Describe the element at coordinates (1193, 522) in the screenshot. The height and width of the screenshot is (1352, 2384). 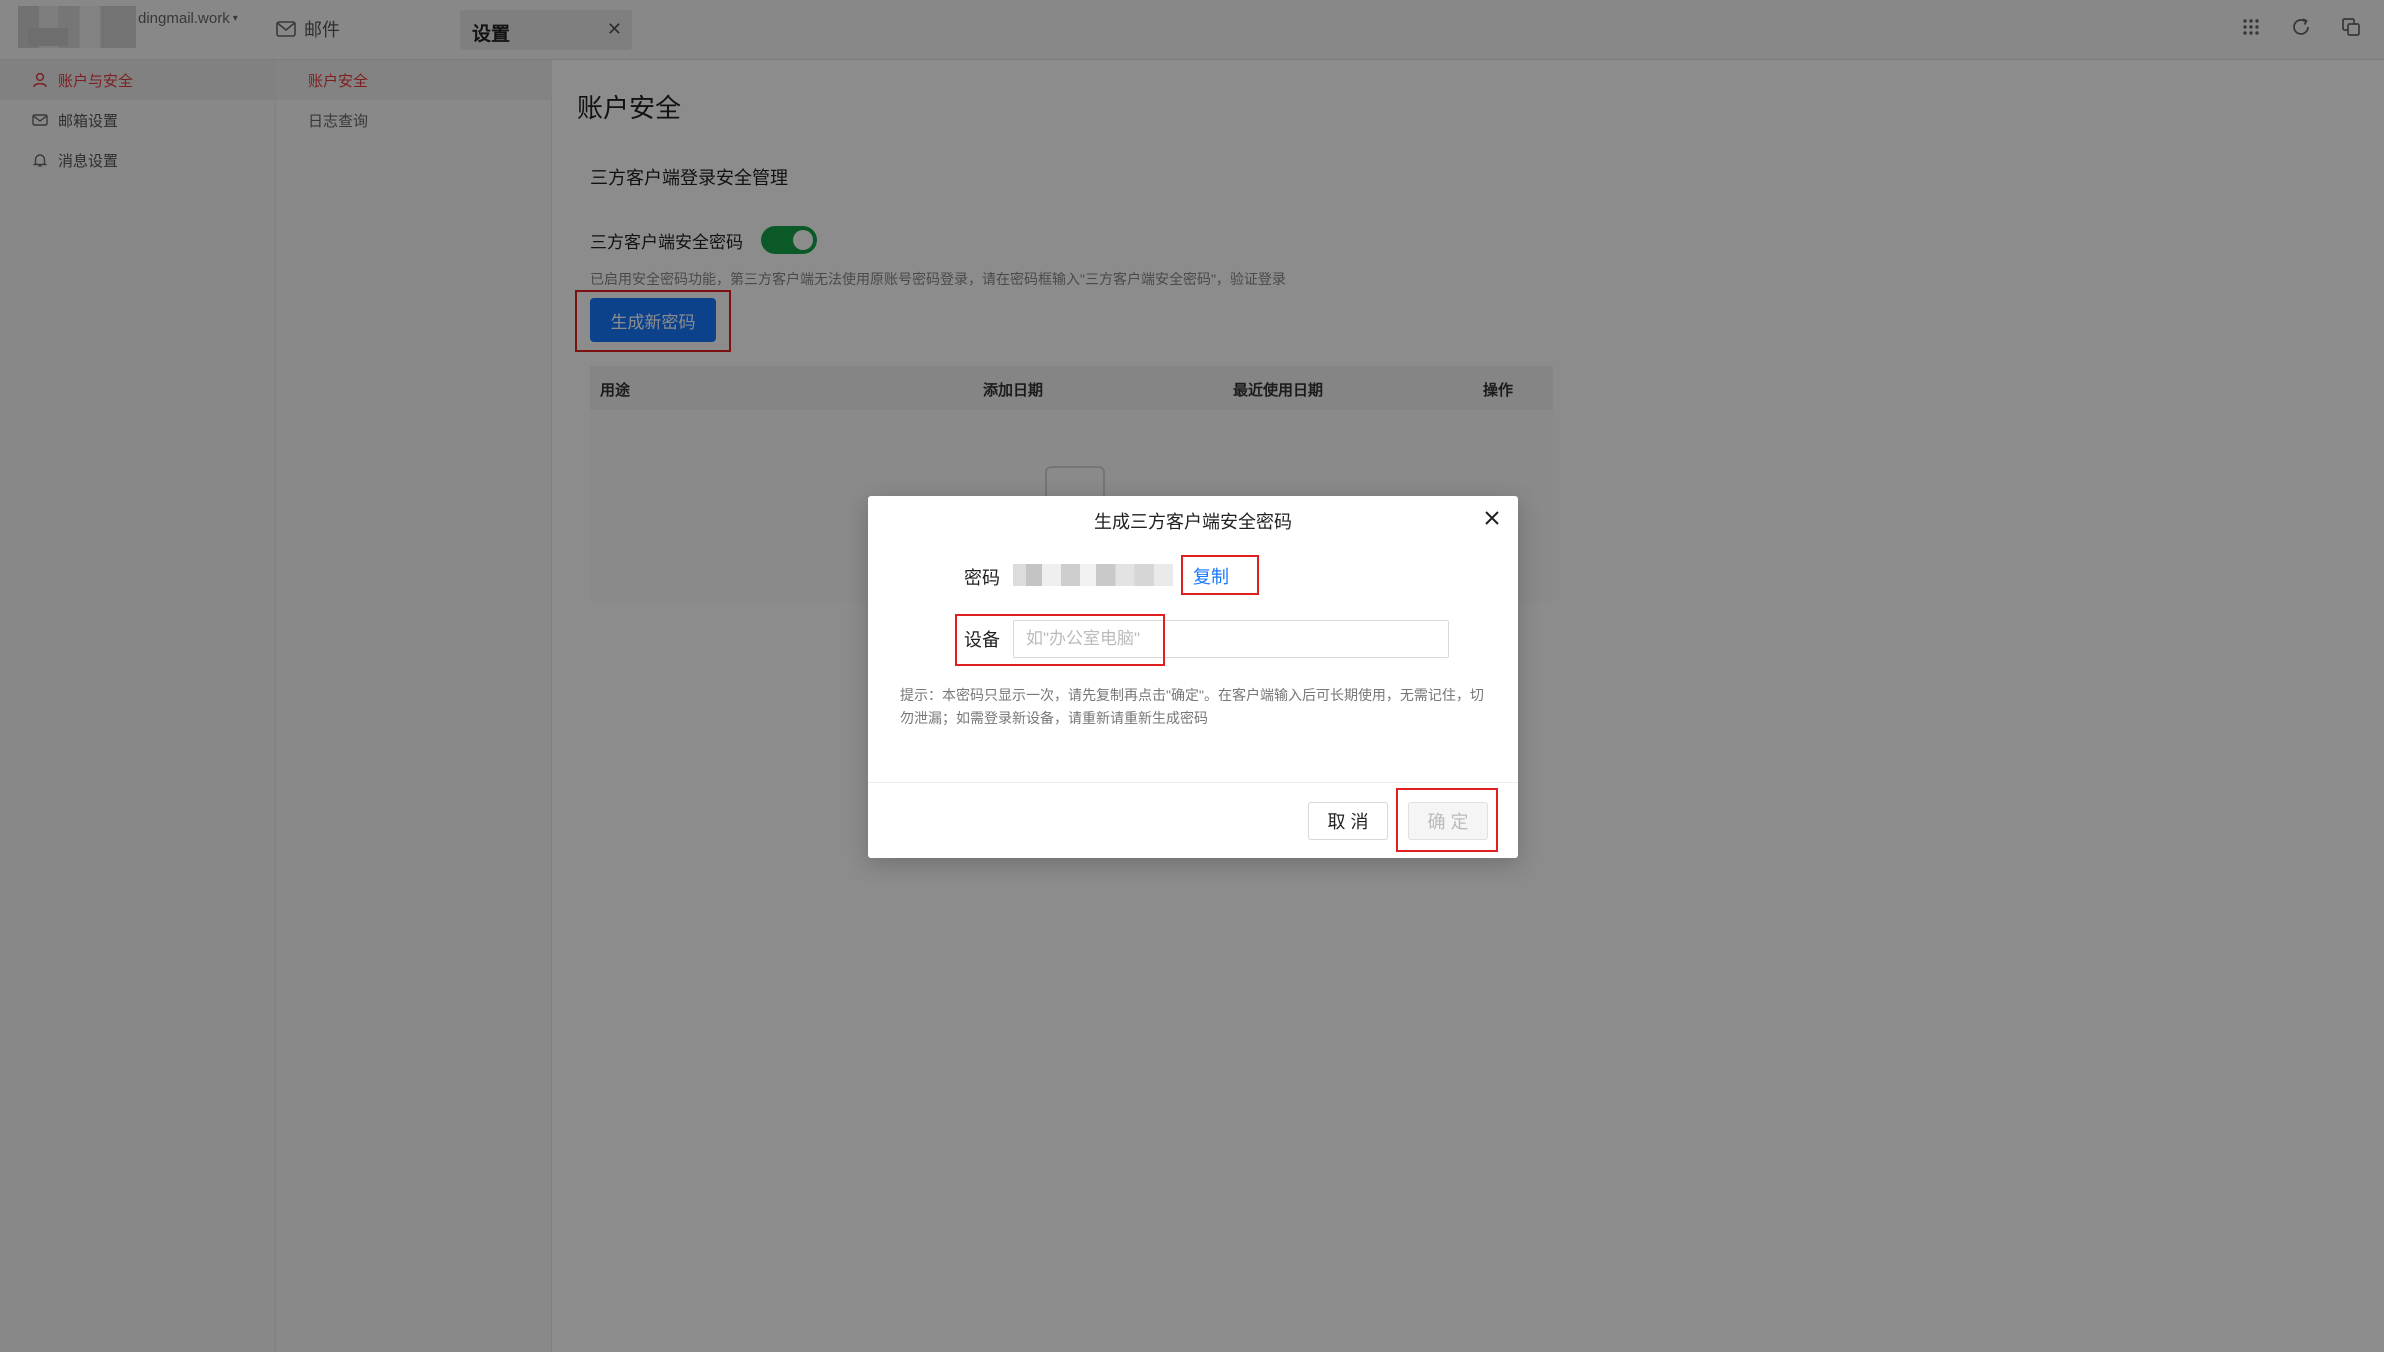
I see `dialog-title: 生成三方客户端安全密码` at that location.